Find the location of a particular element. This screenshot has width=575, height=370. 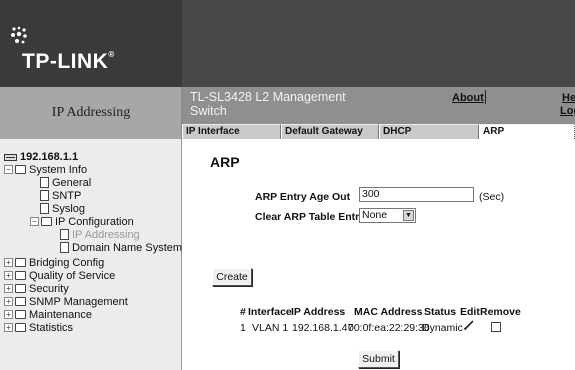

sidebar-item-label: Bridging Config is located at coordinates (67, 262).